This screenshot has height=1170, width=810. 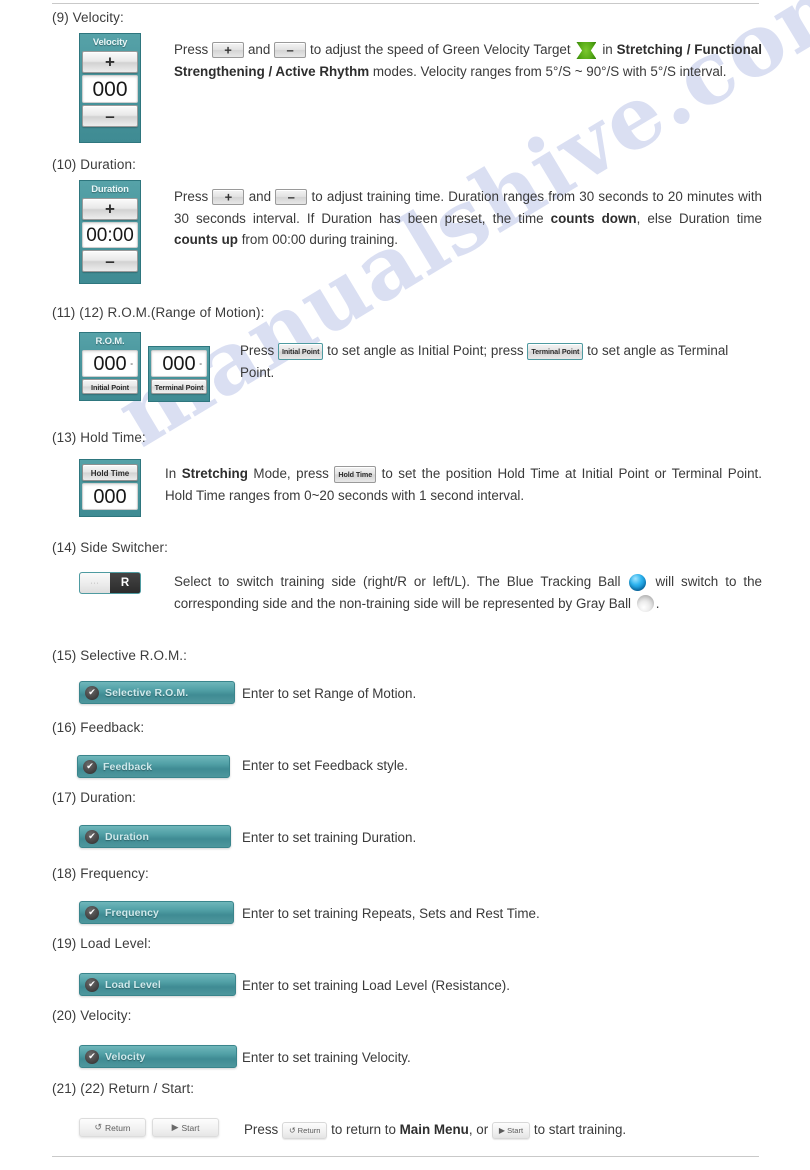 I want to click on duration-value-field: 00:00, so click(x=110, y=235).